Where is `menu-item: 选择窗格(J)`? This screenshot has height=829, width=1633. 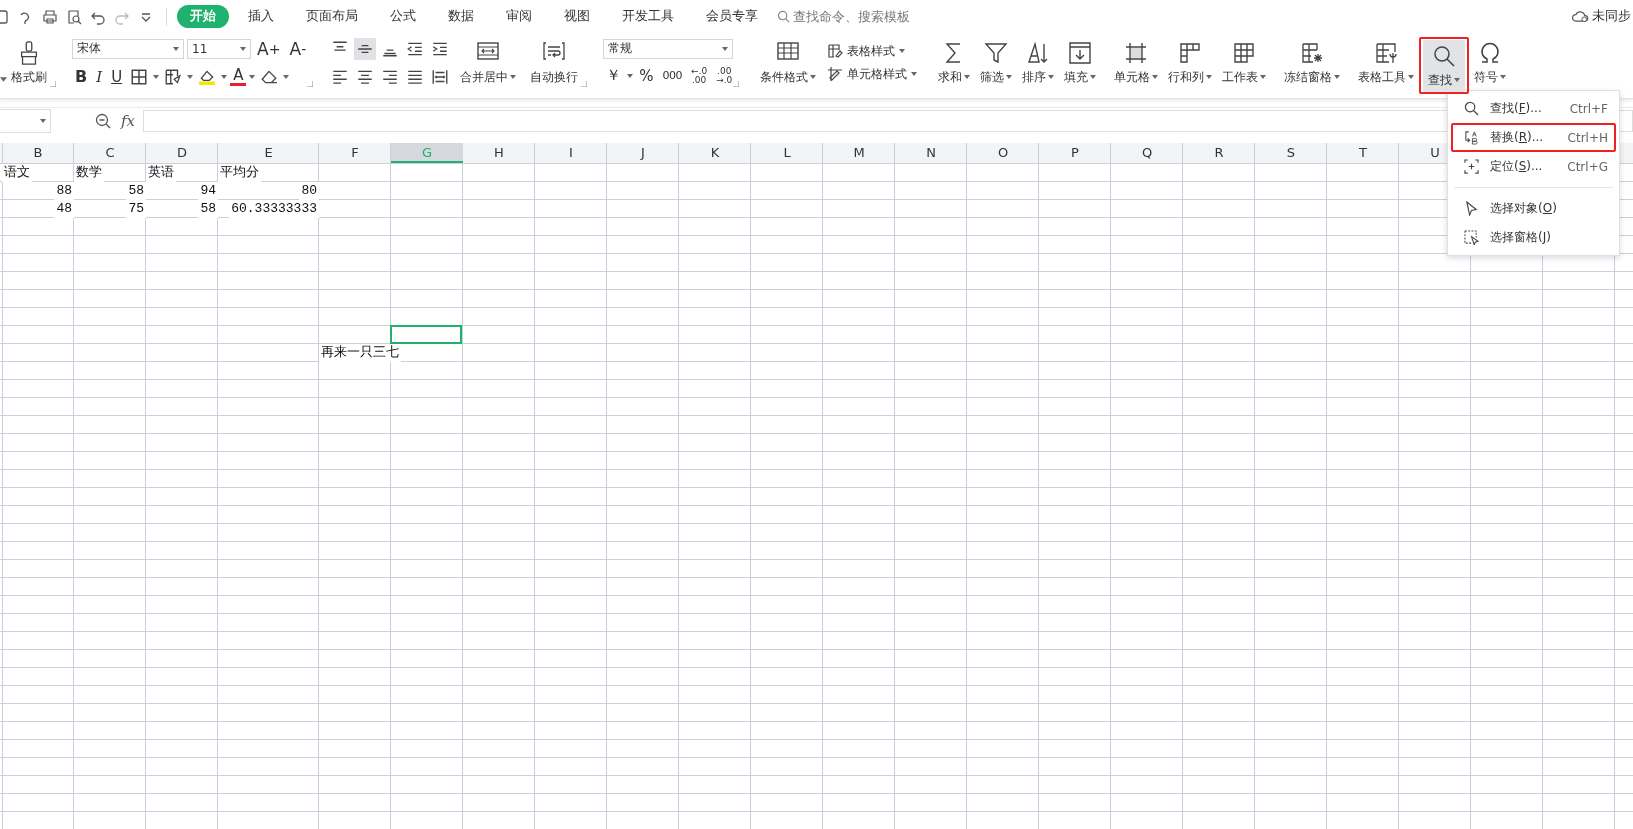
menu-item: 选择窗格(J) is located at coordinates (1533, 237).